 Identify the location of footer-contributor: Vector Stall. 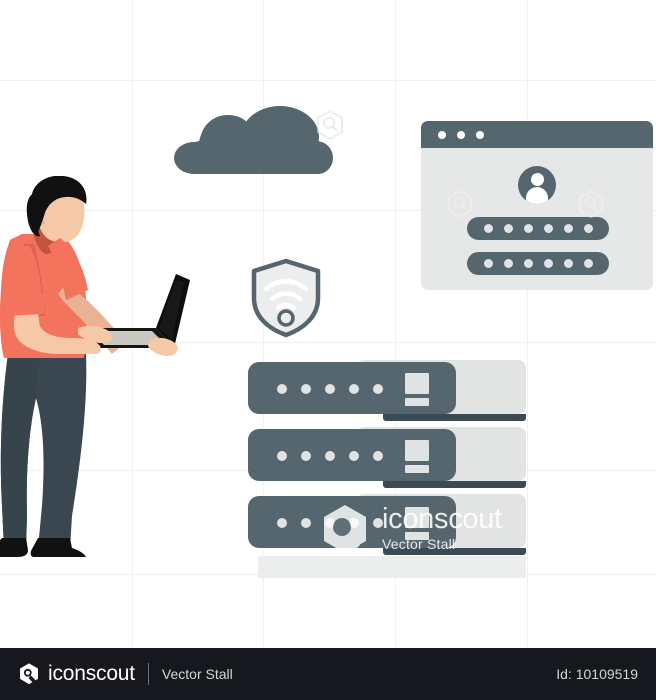
(197, 674).